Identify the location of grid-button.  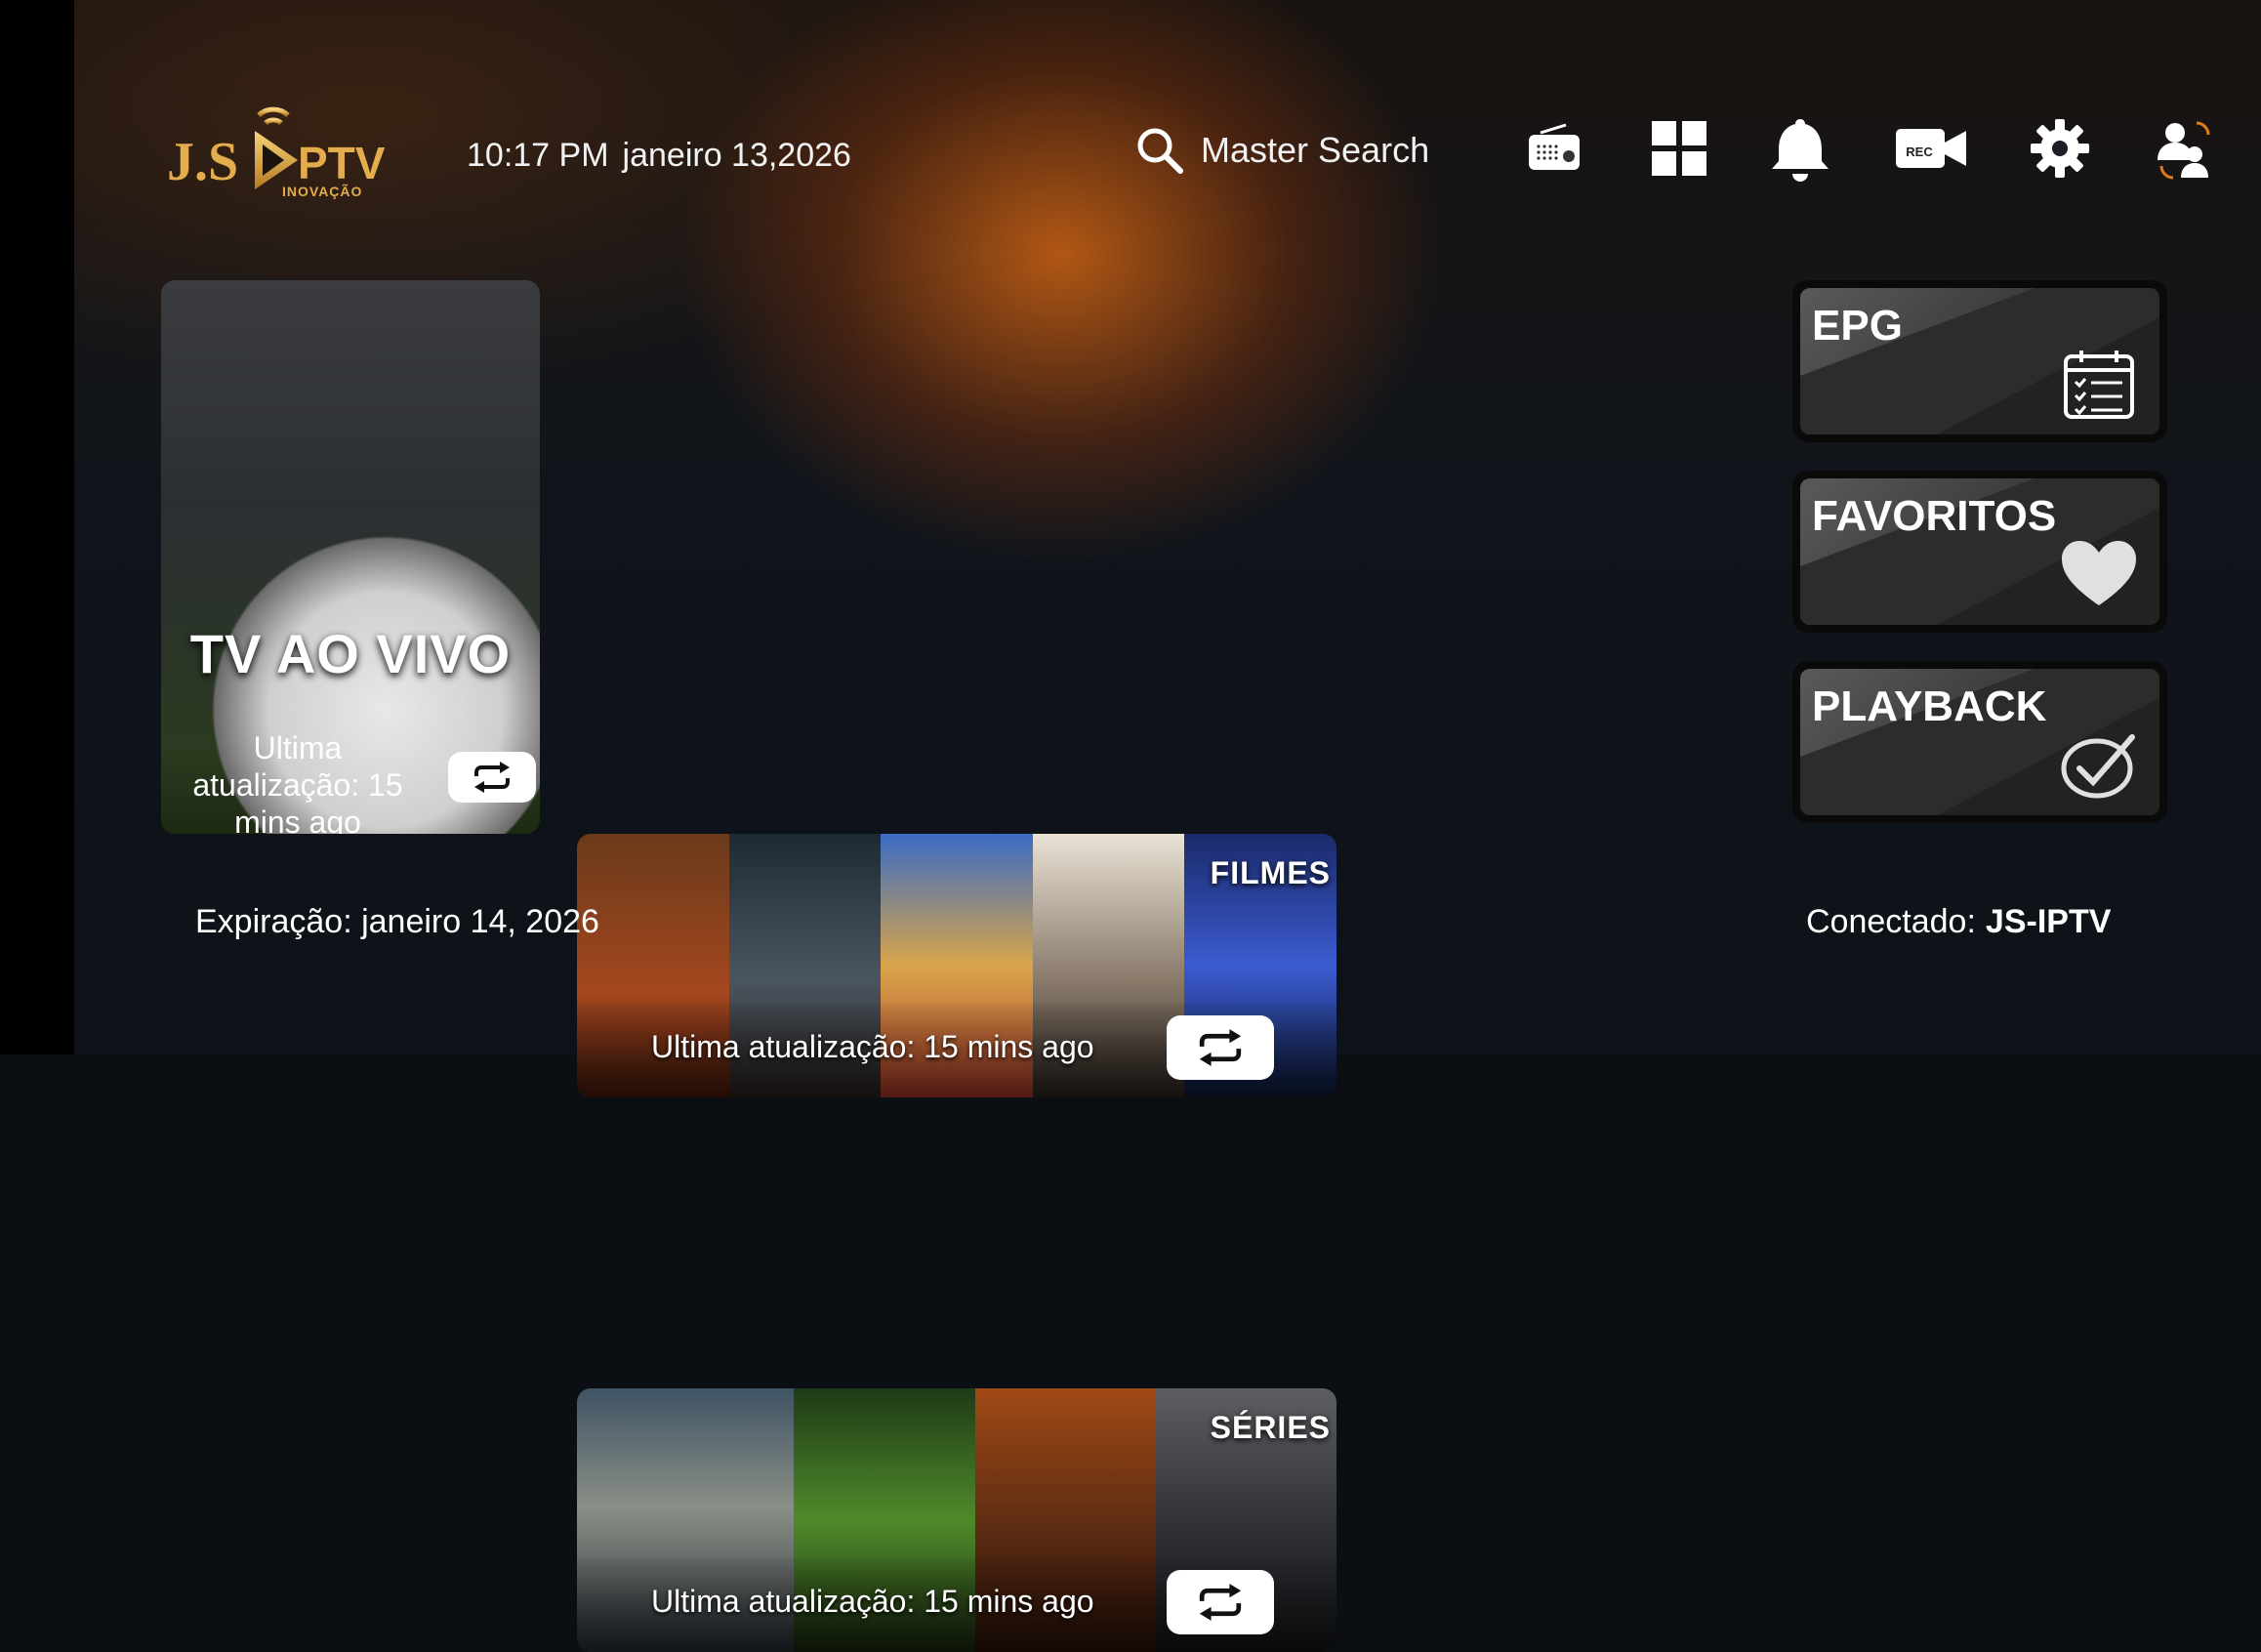
(1679, 148).